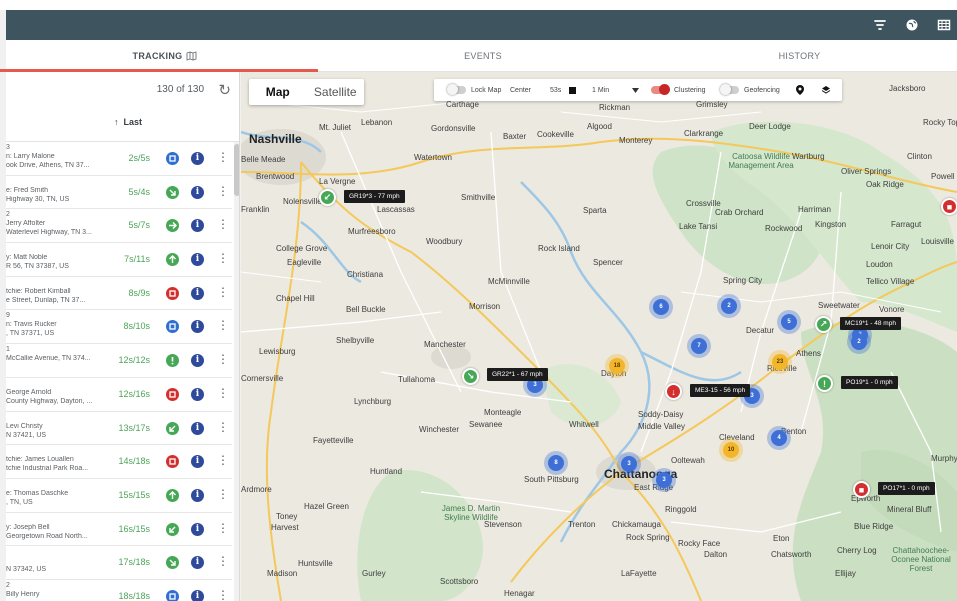 This screenshot has width=957, height=601. Describe the element at coordinates (520, 90) in the screenshot. I see `center-button: Center` at that location.